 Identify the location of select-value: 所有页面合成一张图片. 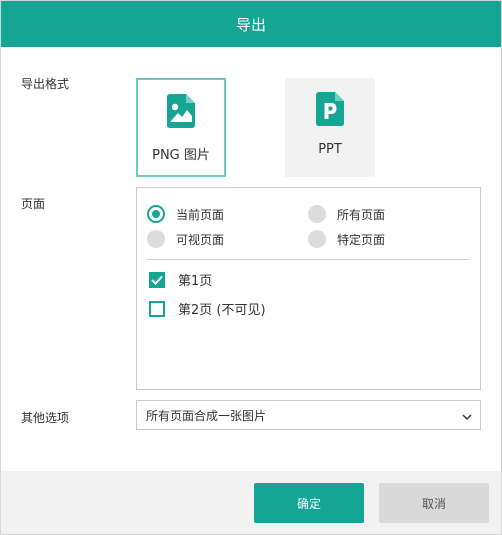
(206, 415).